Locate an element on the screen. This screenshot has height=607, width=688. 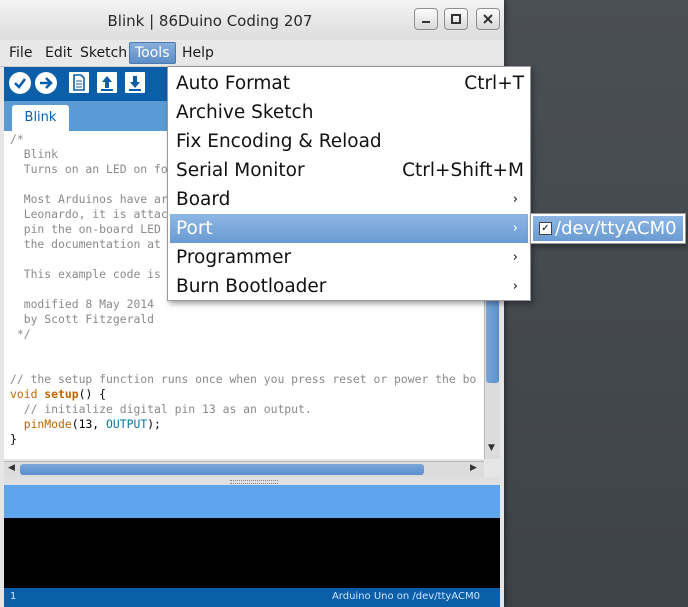
code-line: This example code is is located at coordinates (85, 274).